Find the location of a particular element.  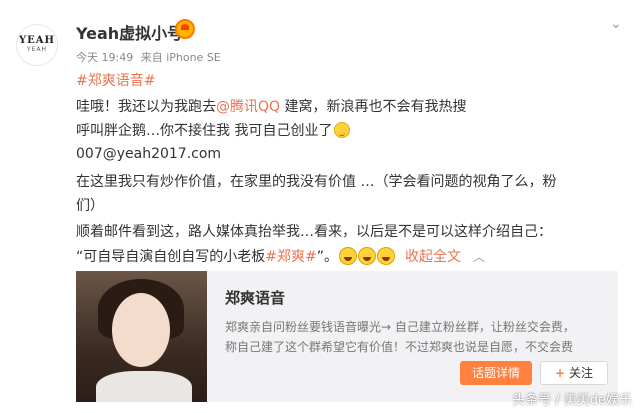

topic-card-image is located at coordinates (141, 336).